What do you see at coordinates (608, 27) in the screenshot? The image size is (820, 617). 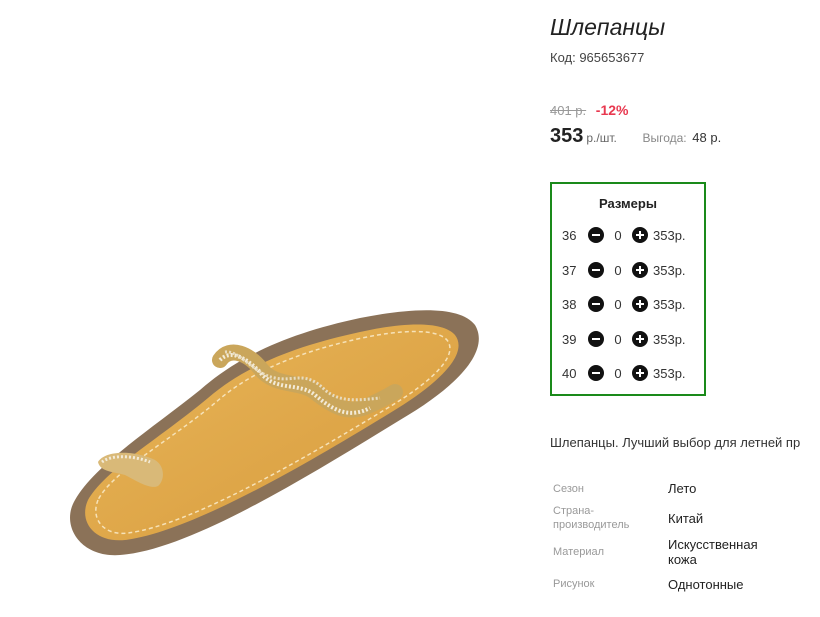 I see `product-title: Шлепанцы` at bounding box center [608, 27].